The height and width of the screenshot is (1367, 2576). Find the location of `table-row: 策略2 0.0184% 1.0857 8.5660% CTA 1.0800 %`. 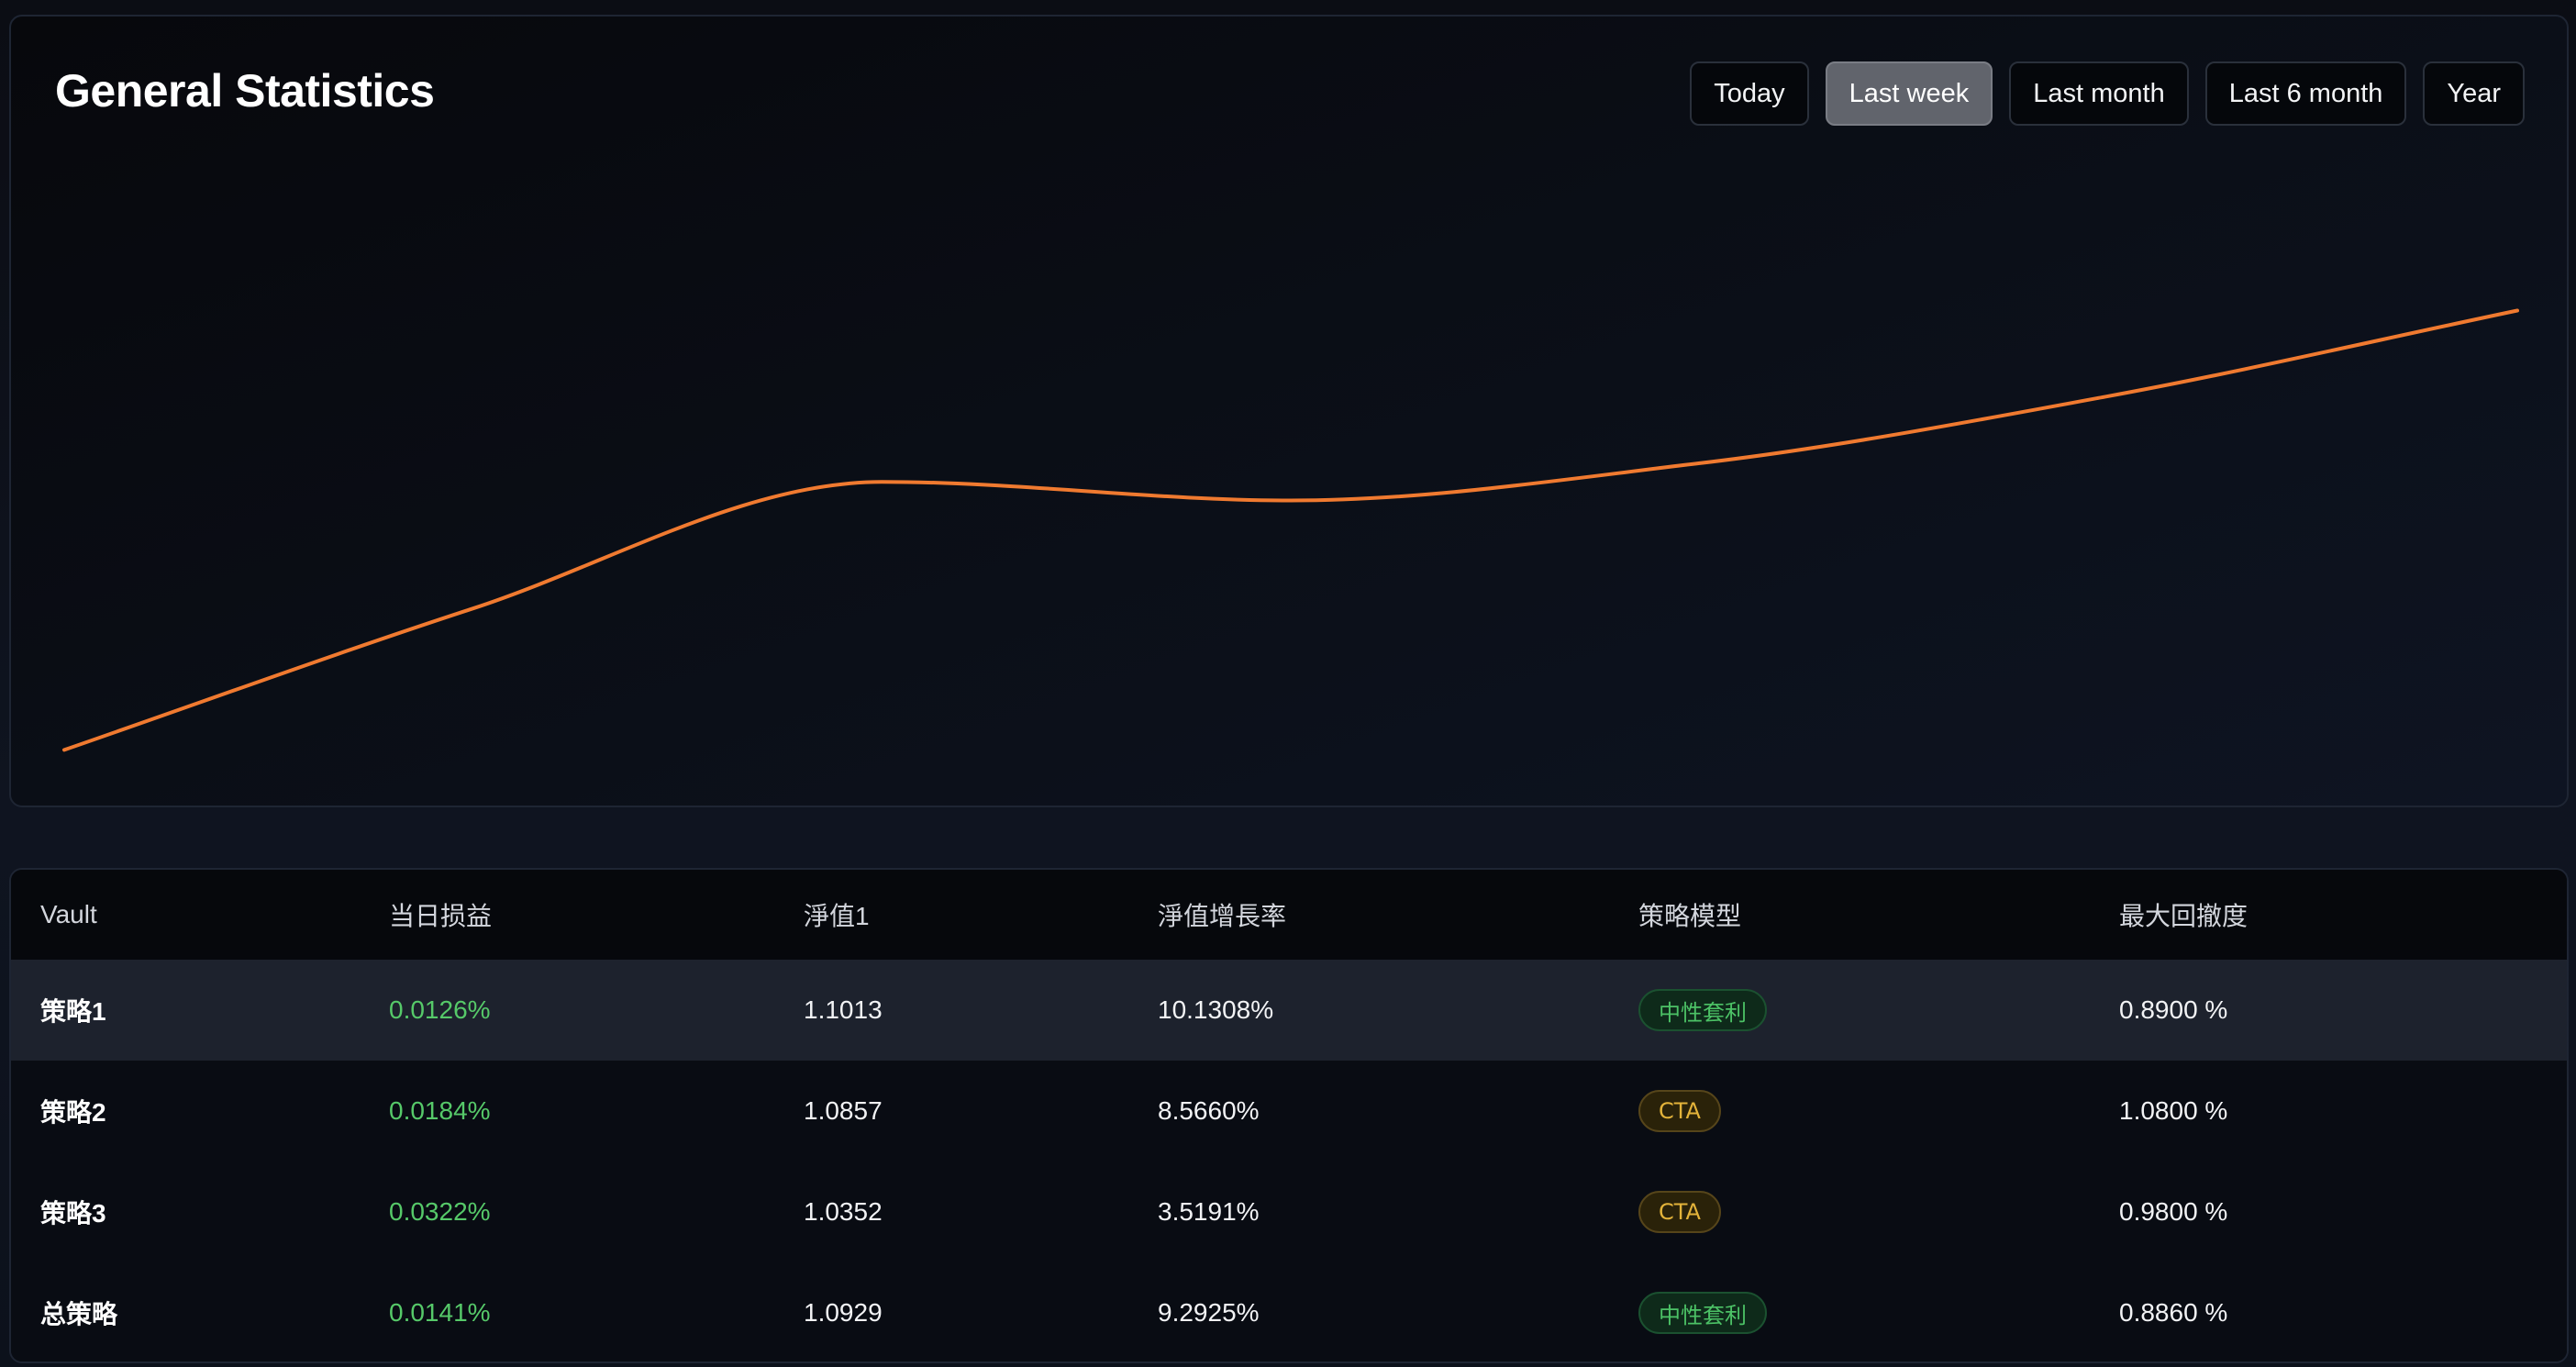

table-row: 策略2 0.0184% 1.0857 8.5660% CTA 1.0800 % is located at coordinates (1289, 1112).